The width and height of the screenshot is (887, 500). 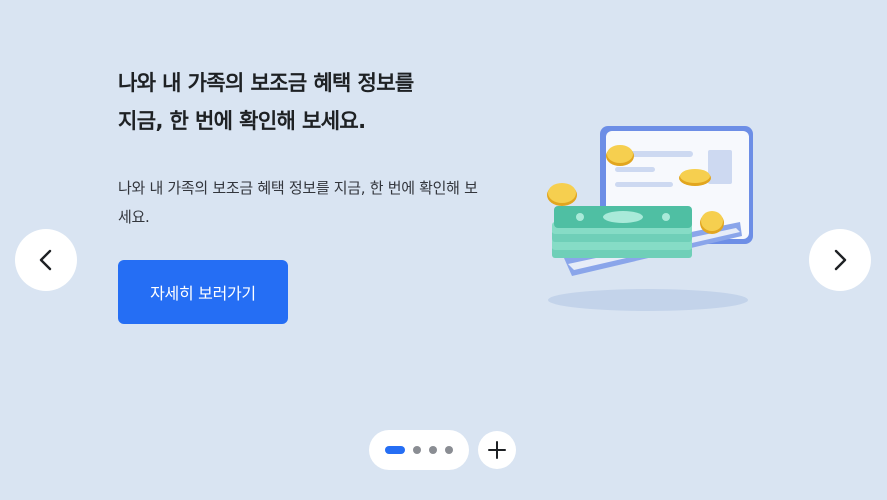 What do you see at coordinates (622, 232) in the screenshot?
I see `money-stack` at bounding box center [622, 232].